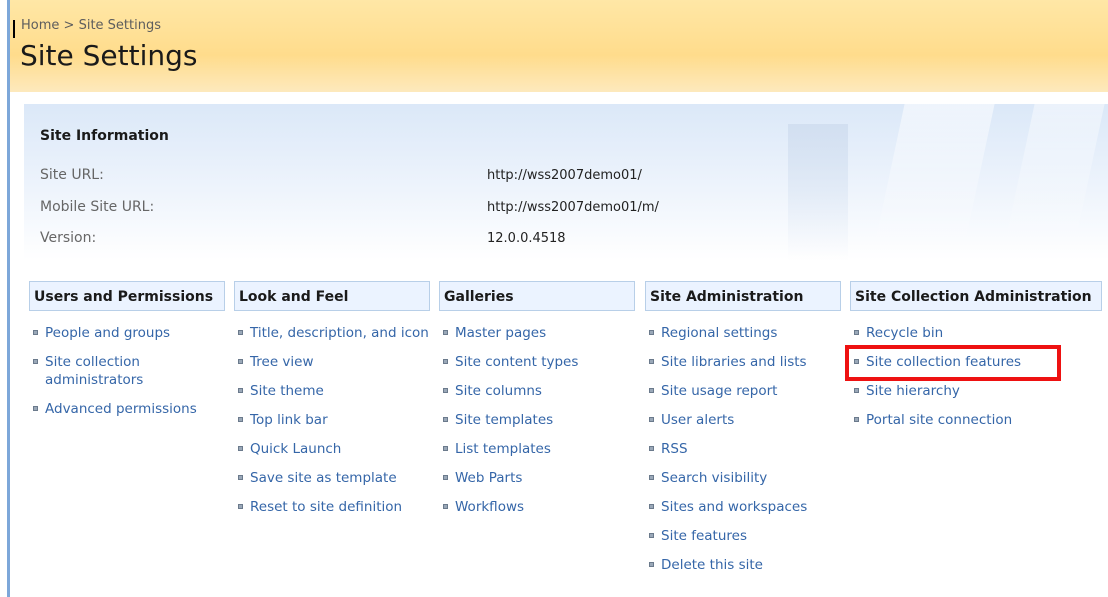 This screenshot has height=597, width=1108. I want to click on link-label: Top link bar, so click(289, 420).